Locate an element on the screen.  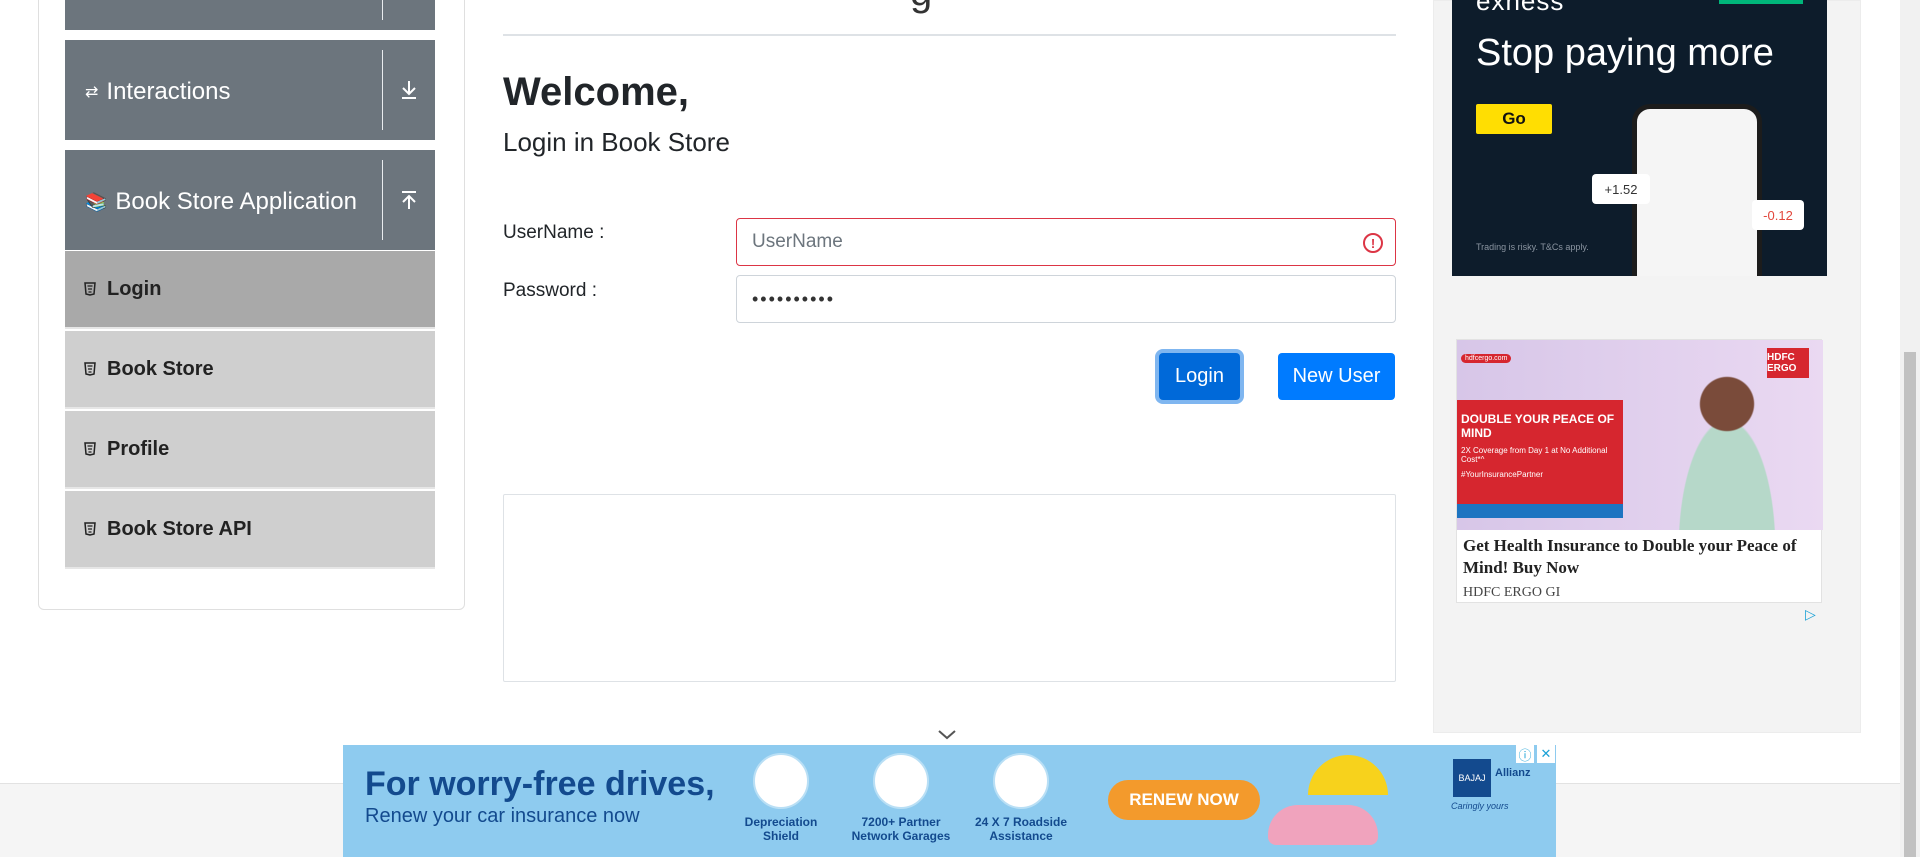
bajaj-logo: BAJAJ is located at coordinates (1472, 778).